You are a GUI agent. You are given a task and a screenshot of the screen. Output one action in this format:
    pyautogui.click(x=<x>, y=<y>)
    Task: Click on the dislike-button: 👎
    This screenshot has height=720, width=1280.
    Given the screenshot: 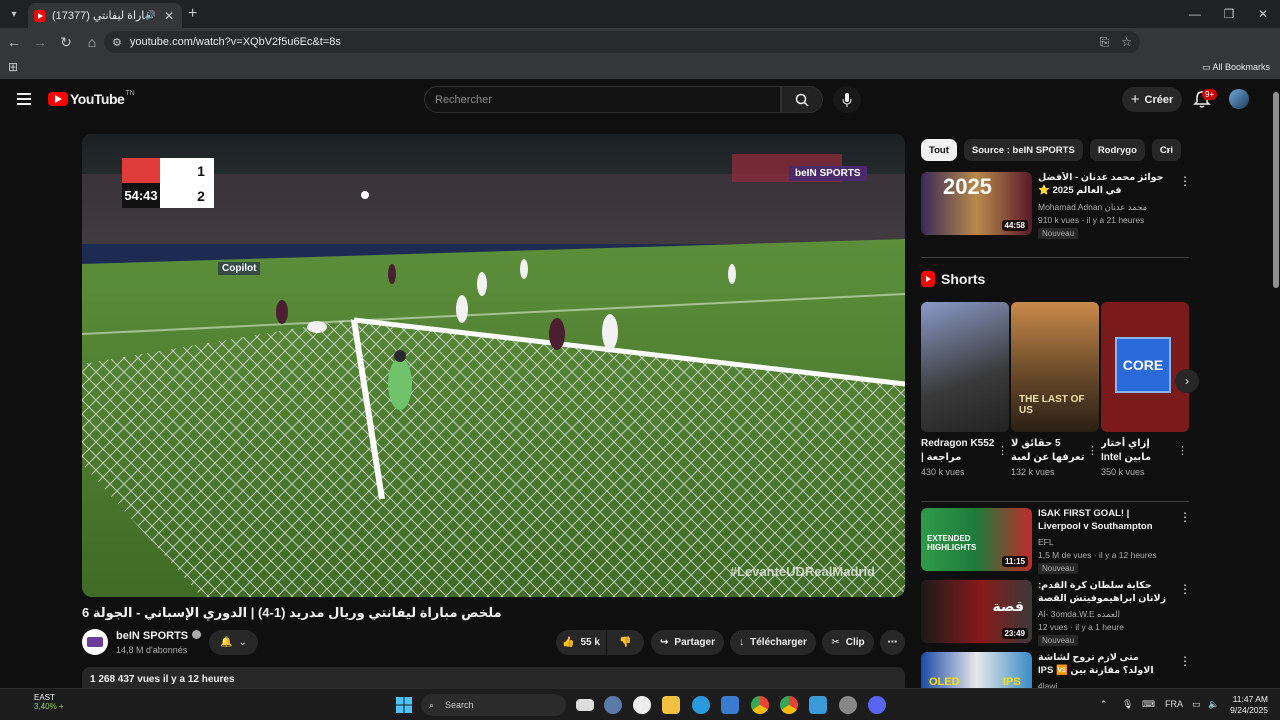 What is the action you would take?
    pyautogui.click(x=625, y=642)
    